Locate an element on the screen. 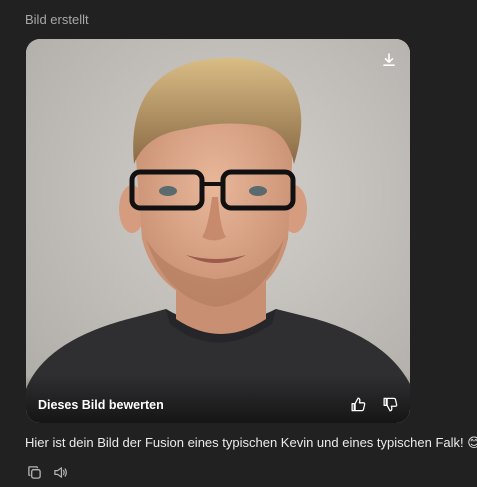 The height and width of the screenshot is (487, 477). thumbs-up-button is located at coordinates (358, 404).